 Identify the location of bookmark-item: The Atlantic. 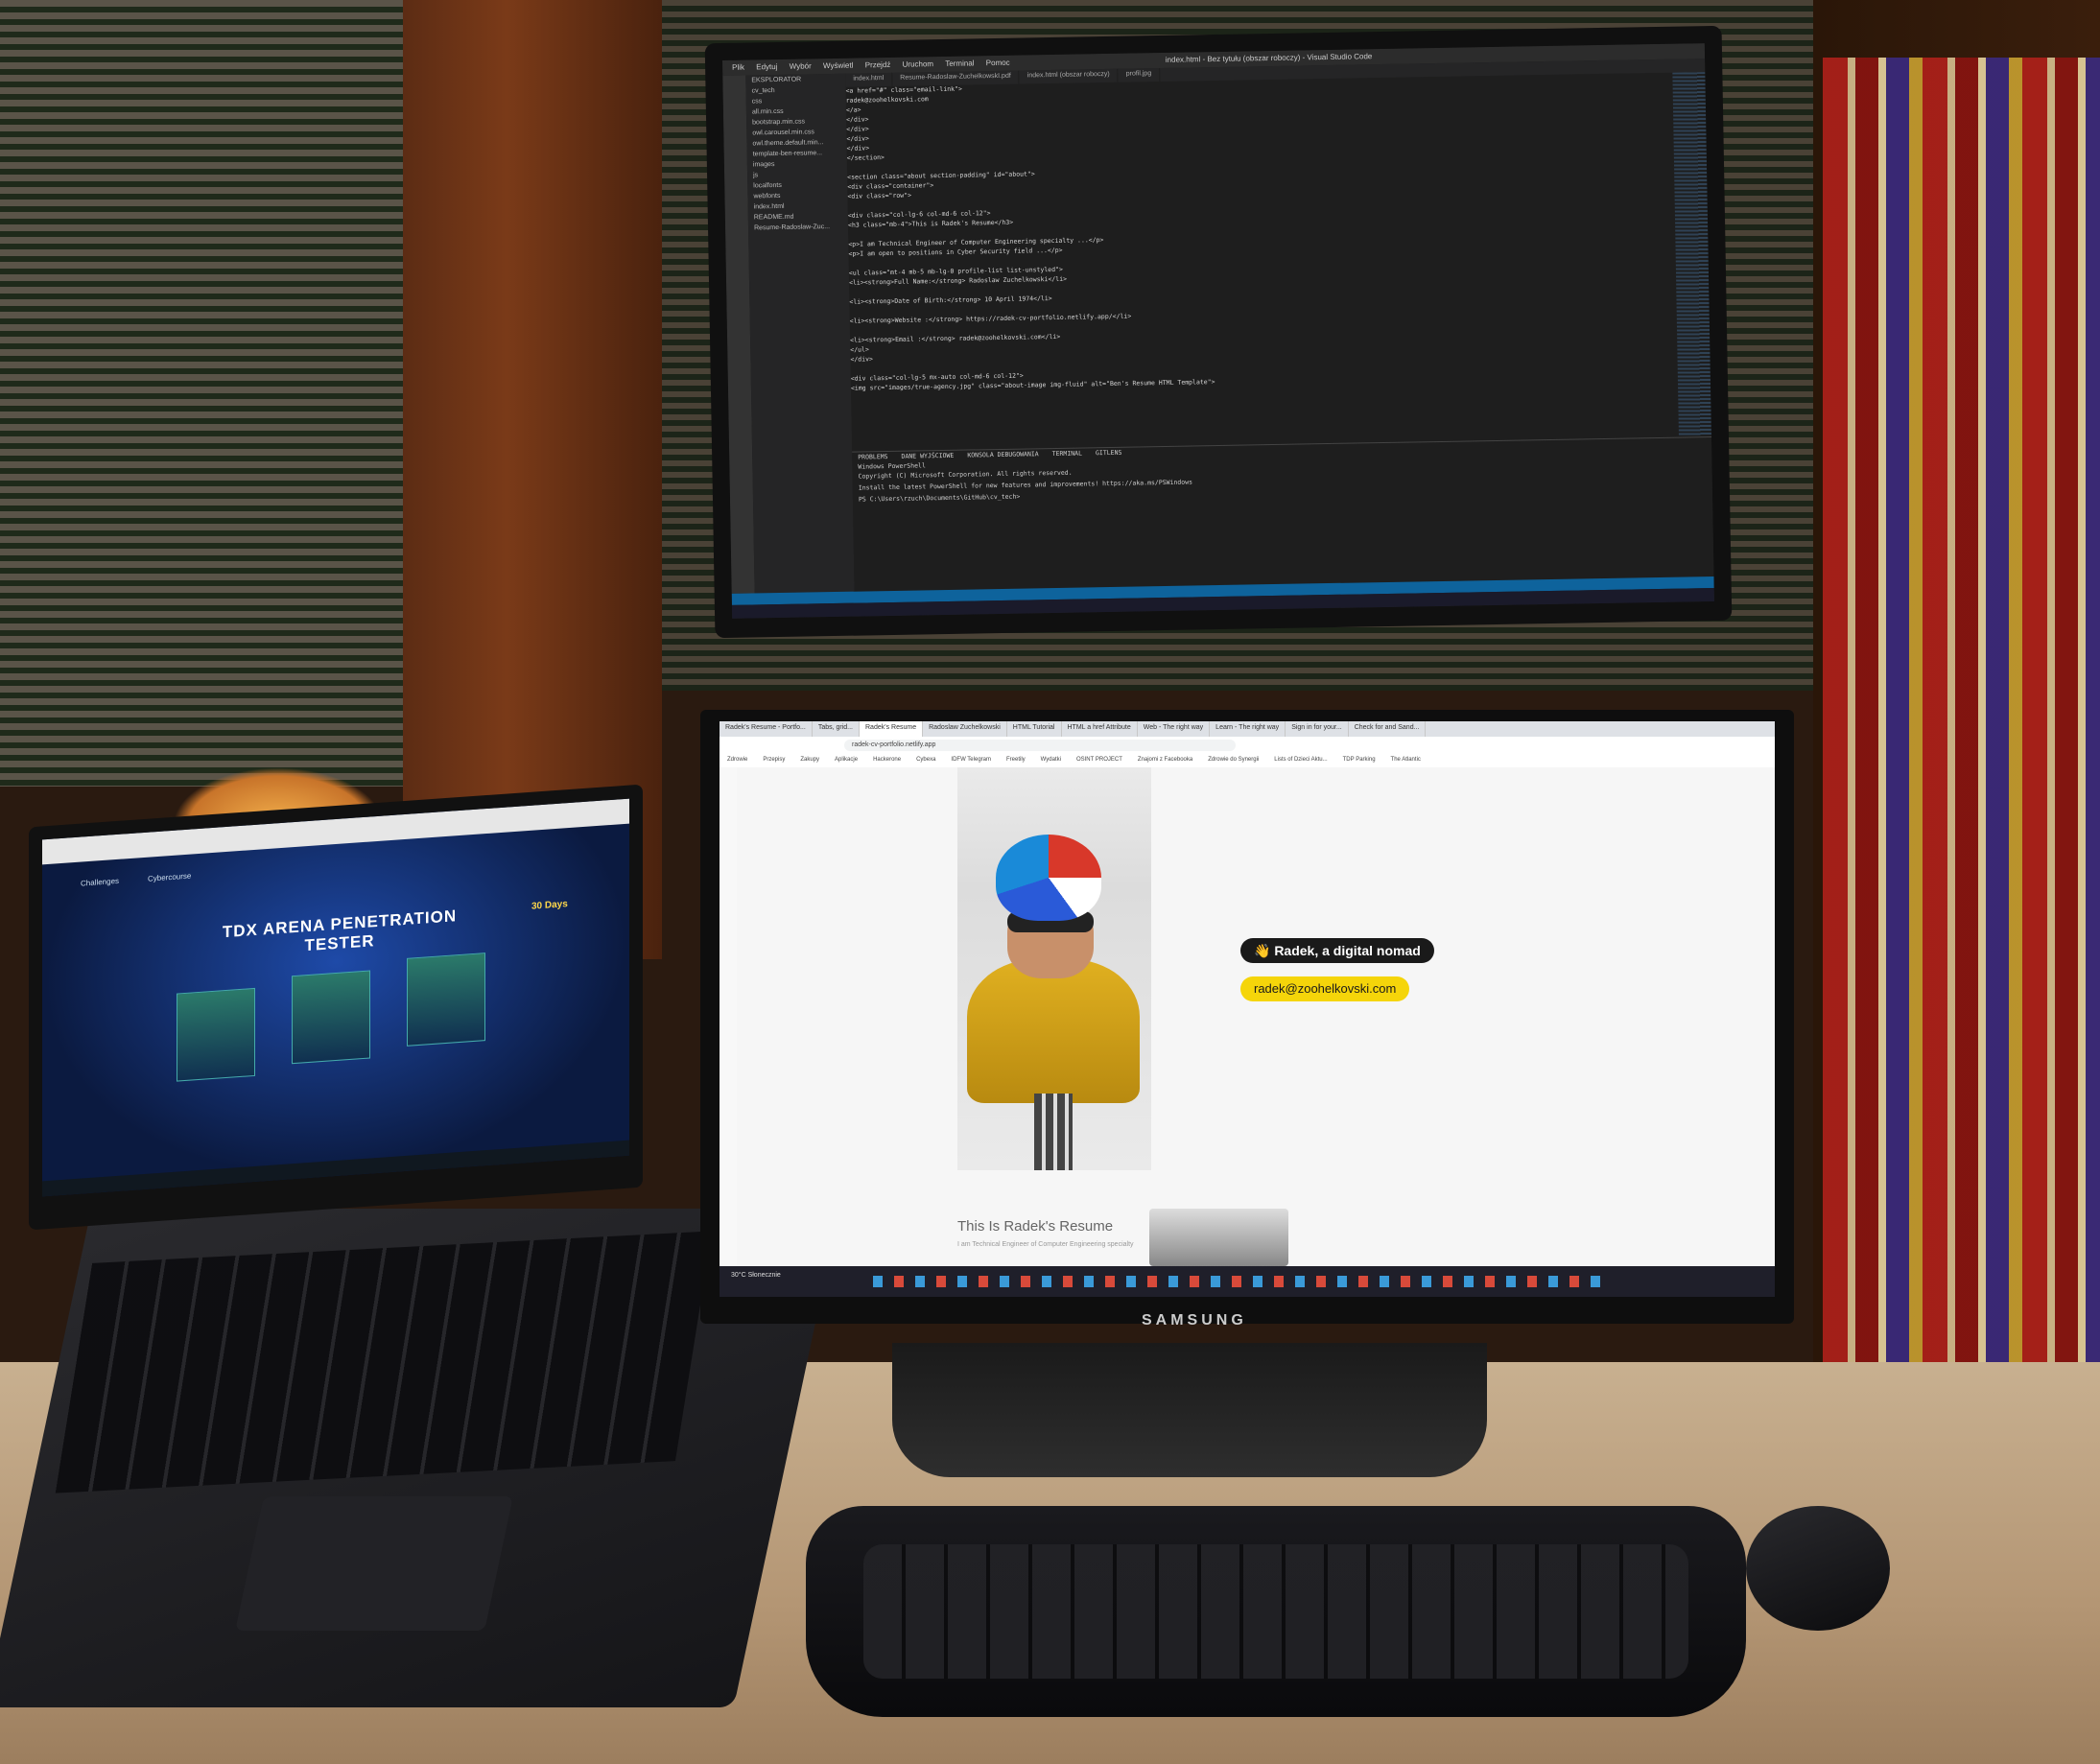
(1405, 761).